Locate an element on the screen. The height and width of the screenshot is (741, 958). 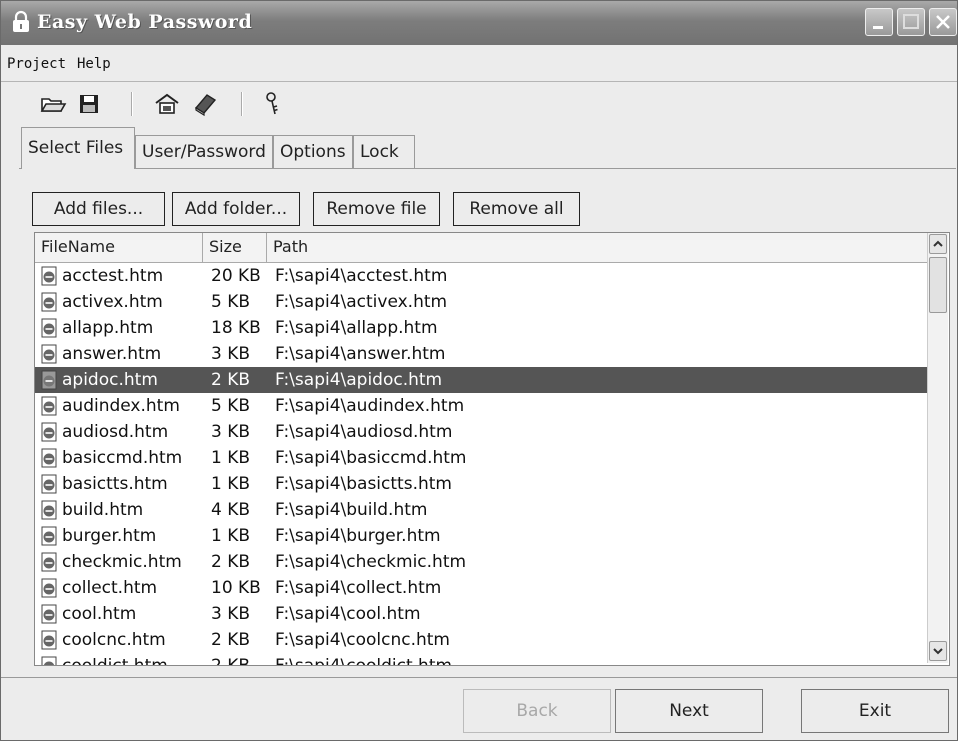
maximize-button is located at coordinates (911, 22).